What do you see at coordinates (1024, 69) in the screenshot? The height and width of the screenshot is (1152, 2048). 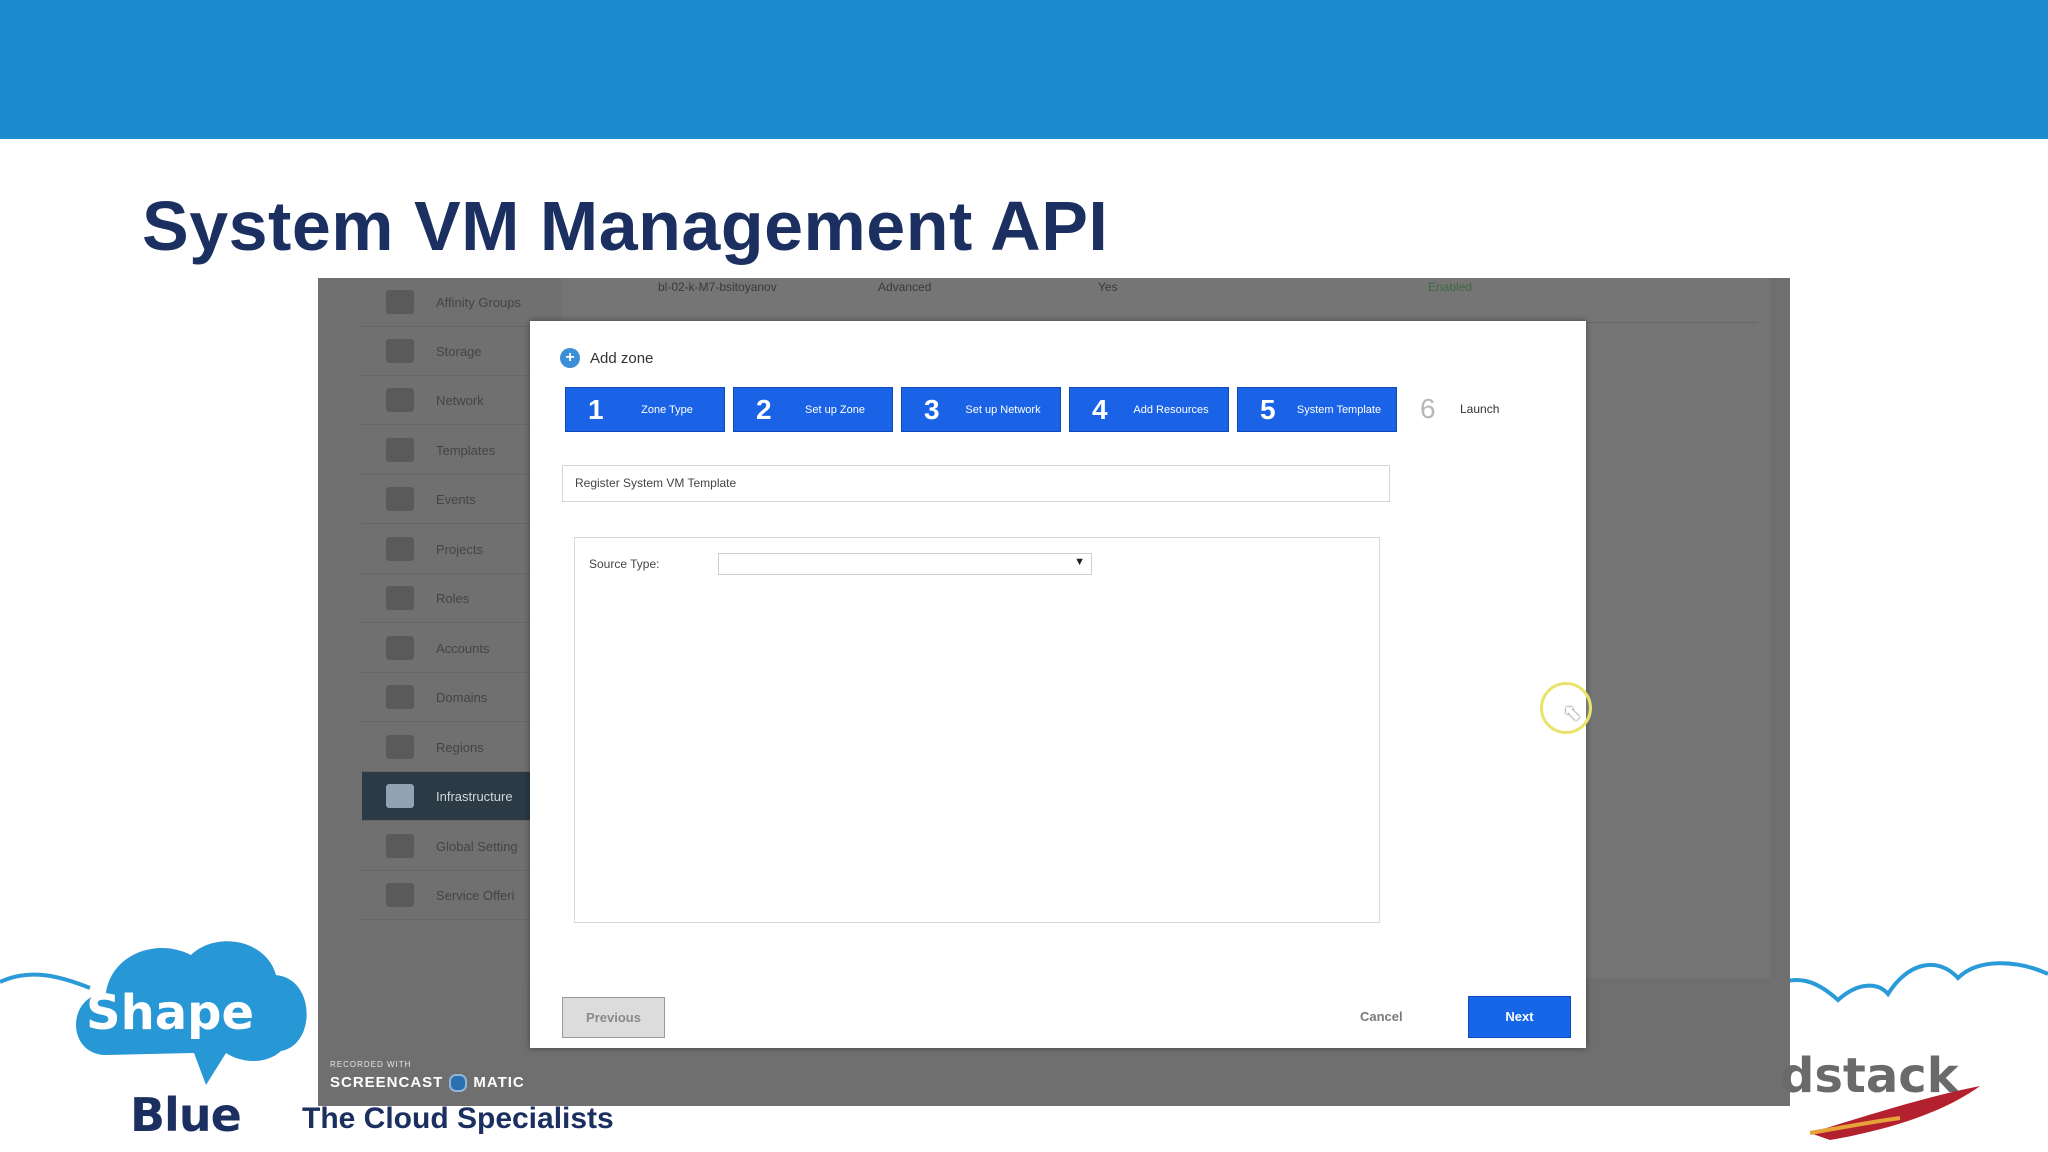 I see `top-banner` at bounding box center [1024, 69].